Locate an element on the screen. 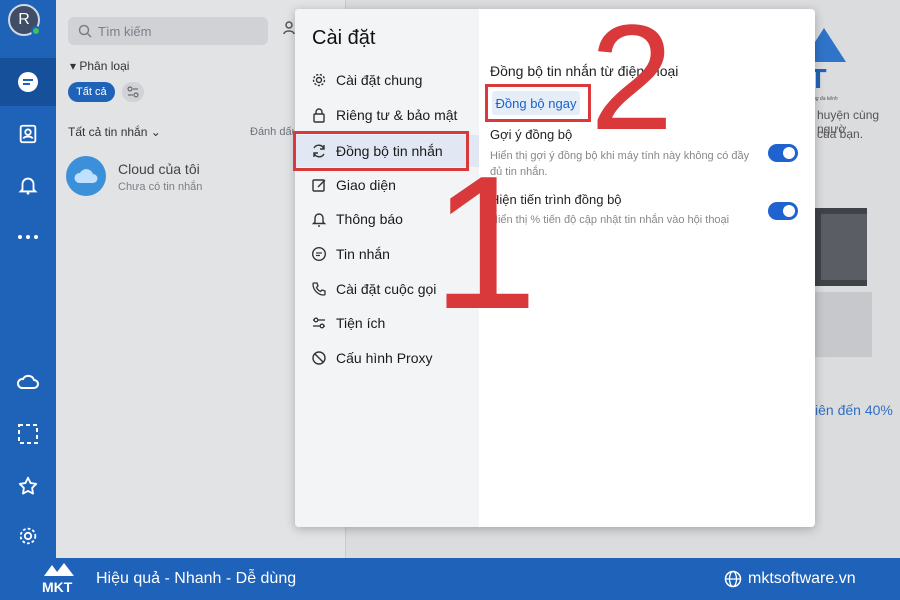  globe-icon is located at coordinates (733, 579).